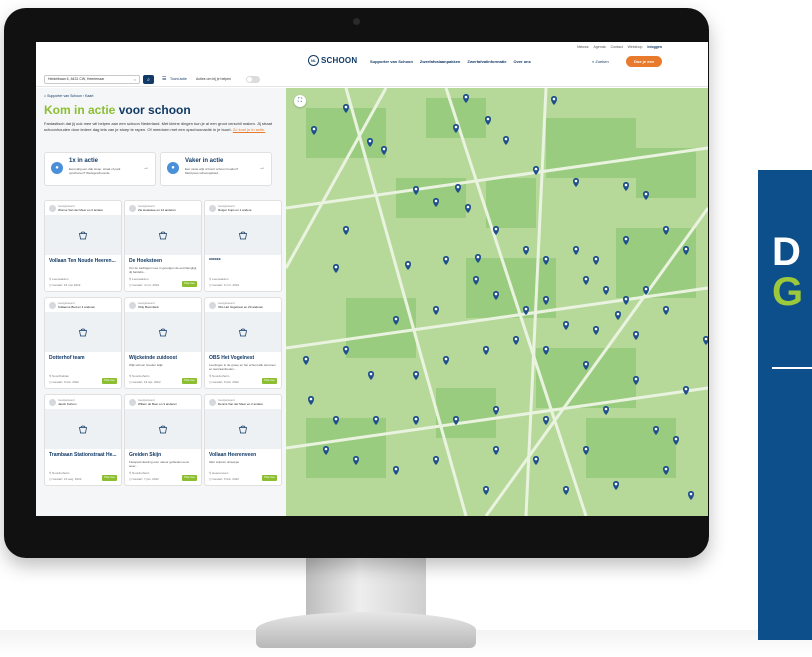 This screenshot has width=812, height=657. I want to click on cta-button: Doe je een, so click(644, 61).